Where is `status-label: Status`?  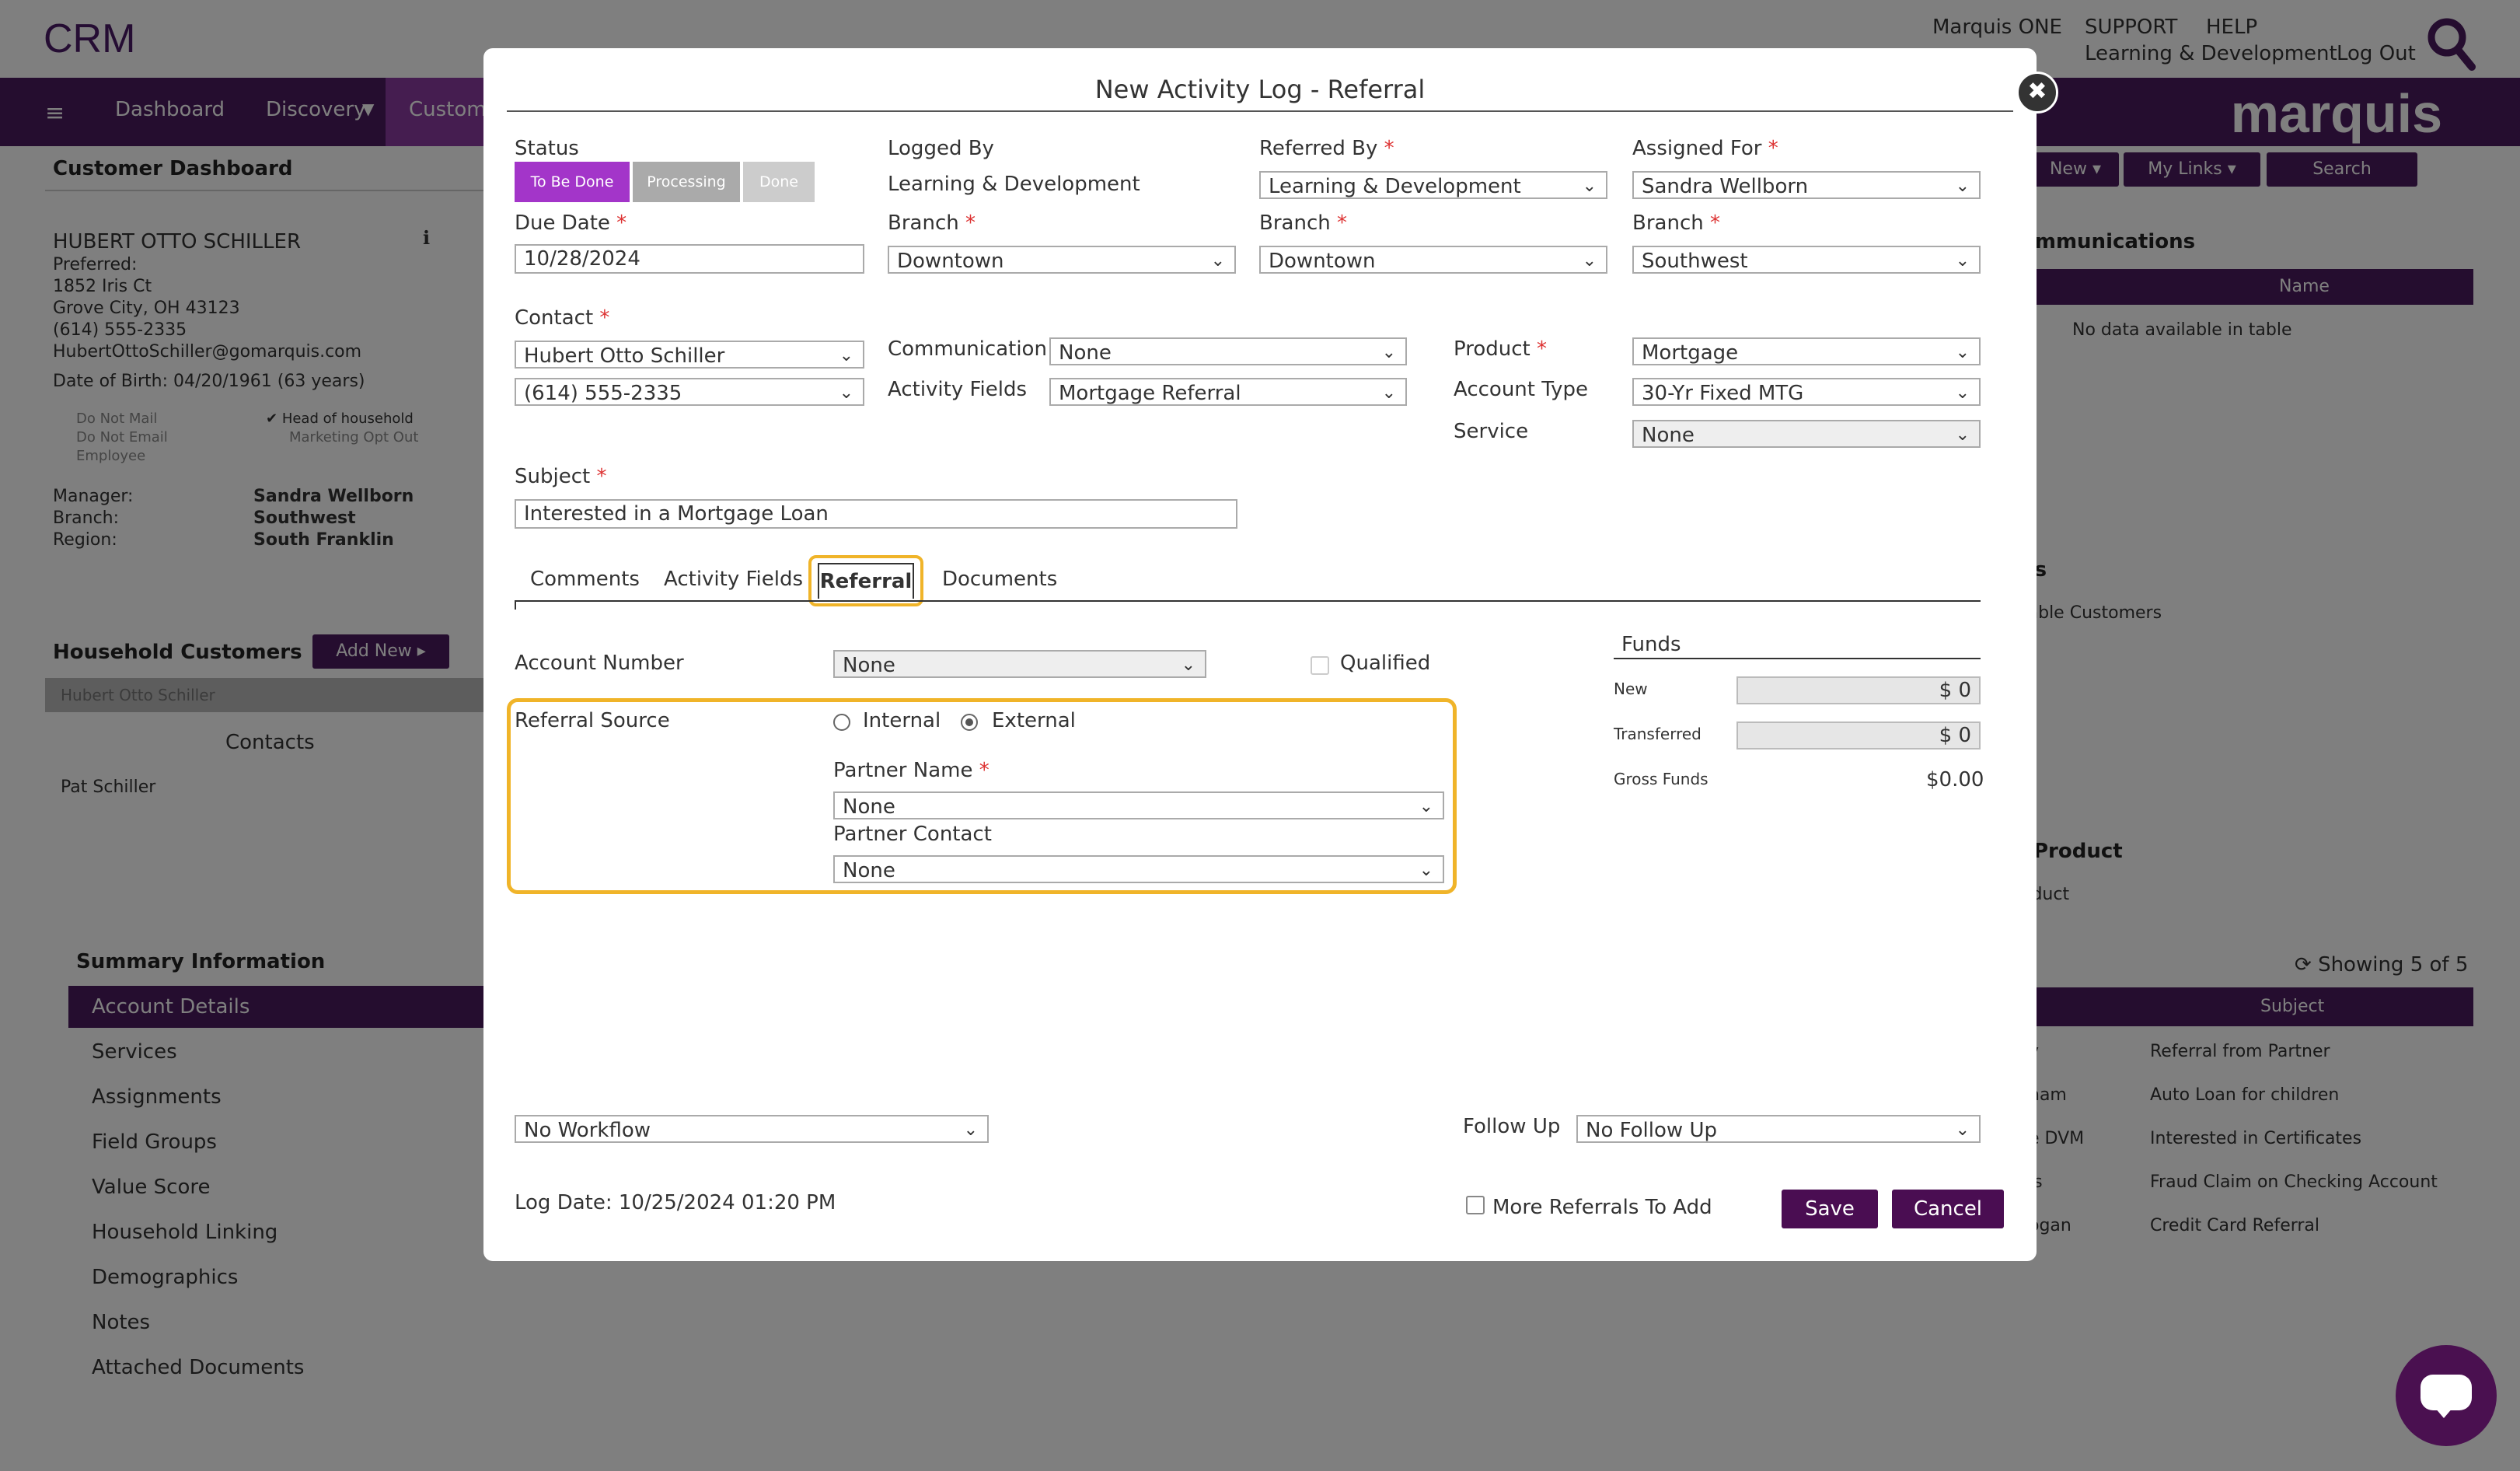 status-label: Status is located at coordinates (547, 148).